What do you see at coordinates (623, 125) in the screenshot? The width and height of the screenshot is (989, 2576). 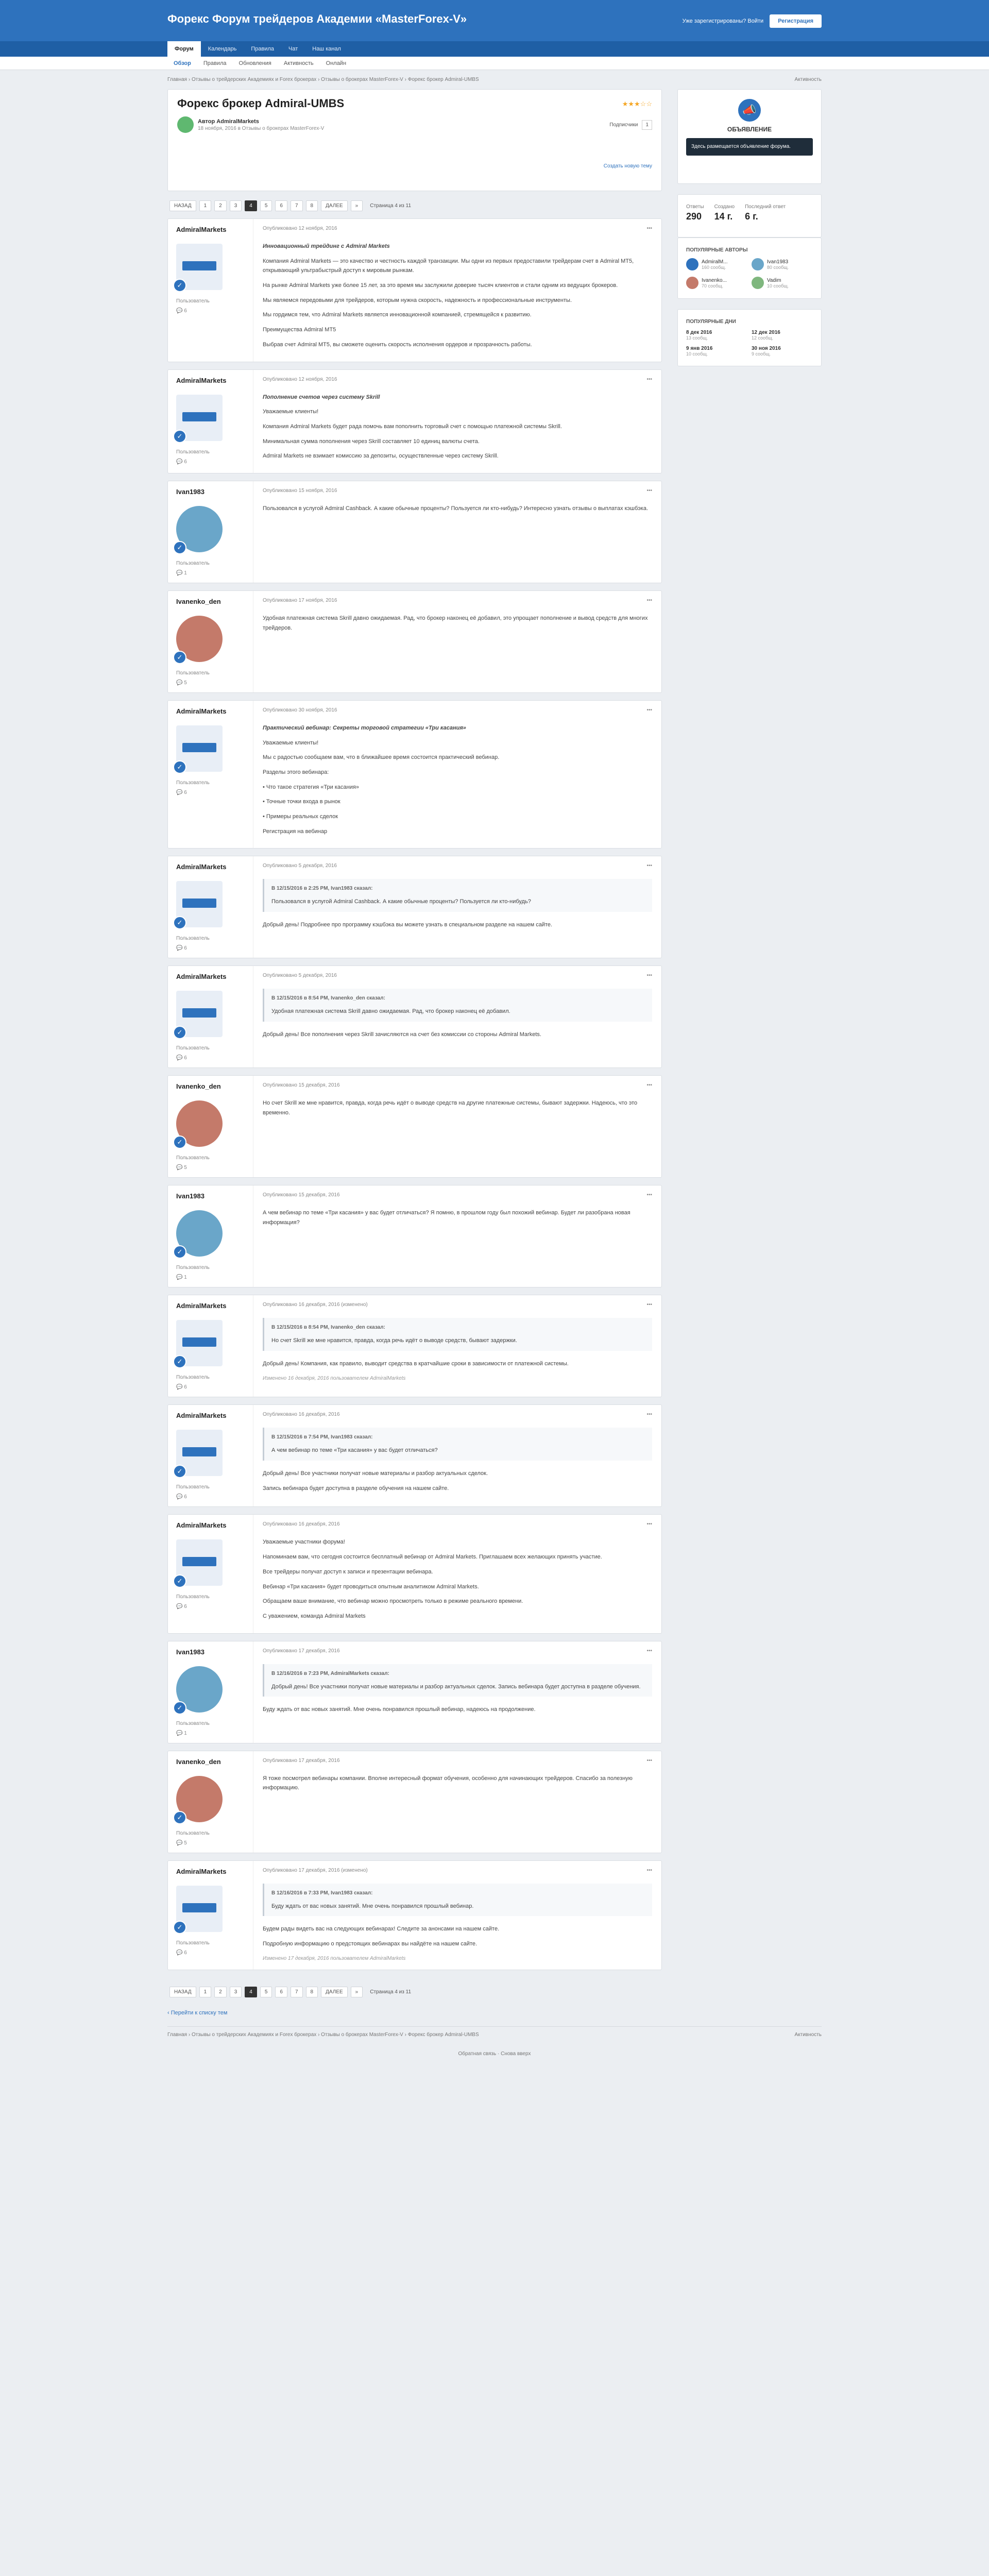 I see `subscribe-button: Подписчики` at bounding box center [623, 125].